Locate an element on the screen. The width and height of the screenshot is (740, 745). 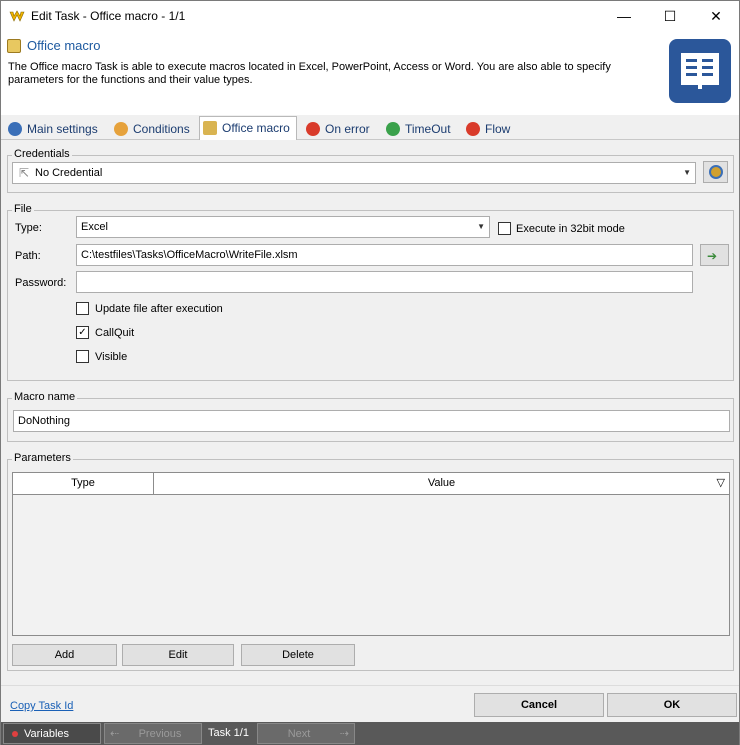
timeout-icon is located at coordinates (393, 129).